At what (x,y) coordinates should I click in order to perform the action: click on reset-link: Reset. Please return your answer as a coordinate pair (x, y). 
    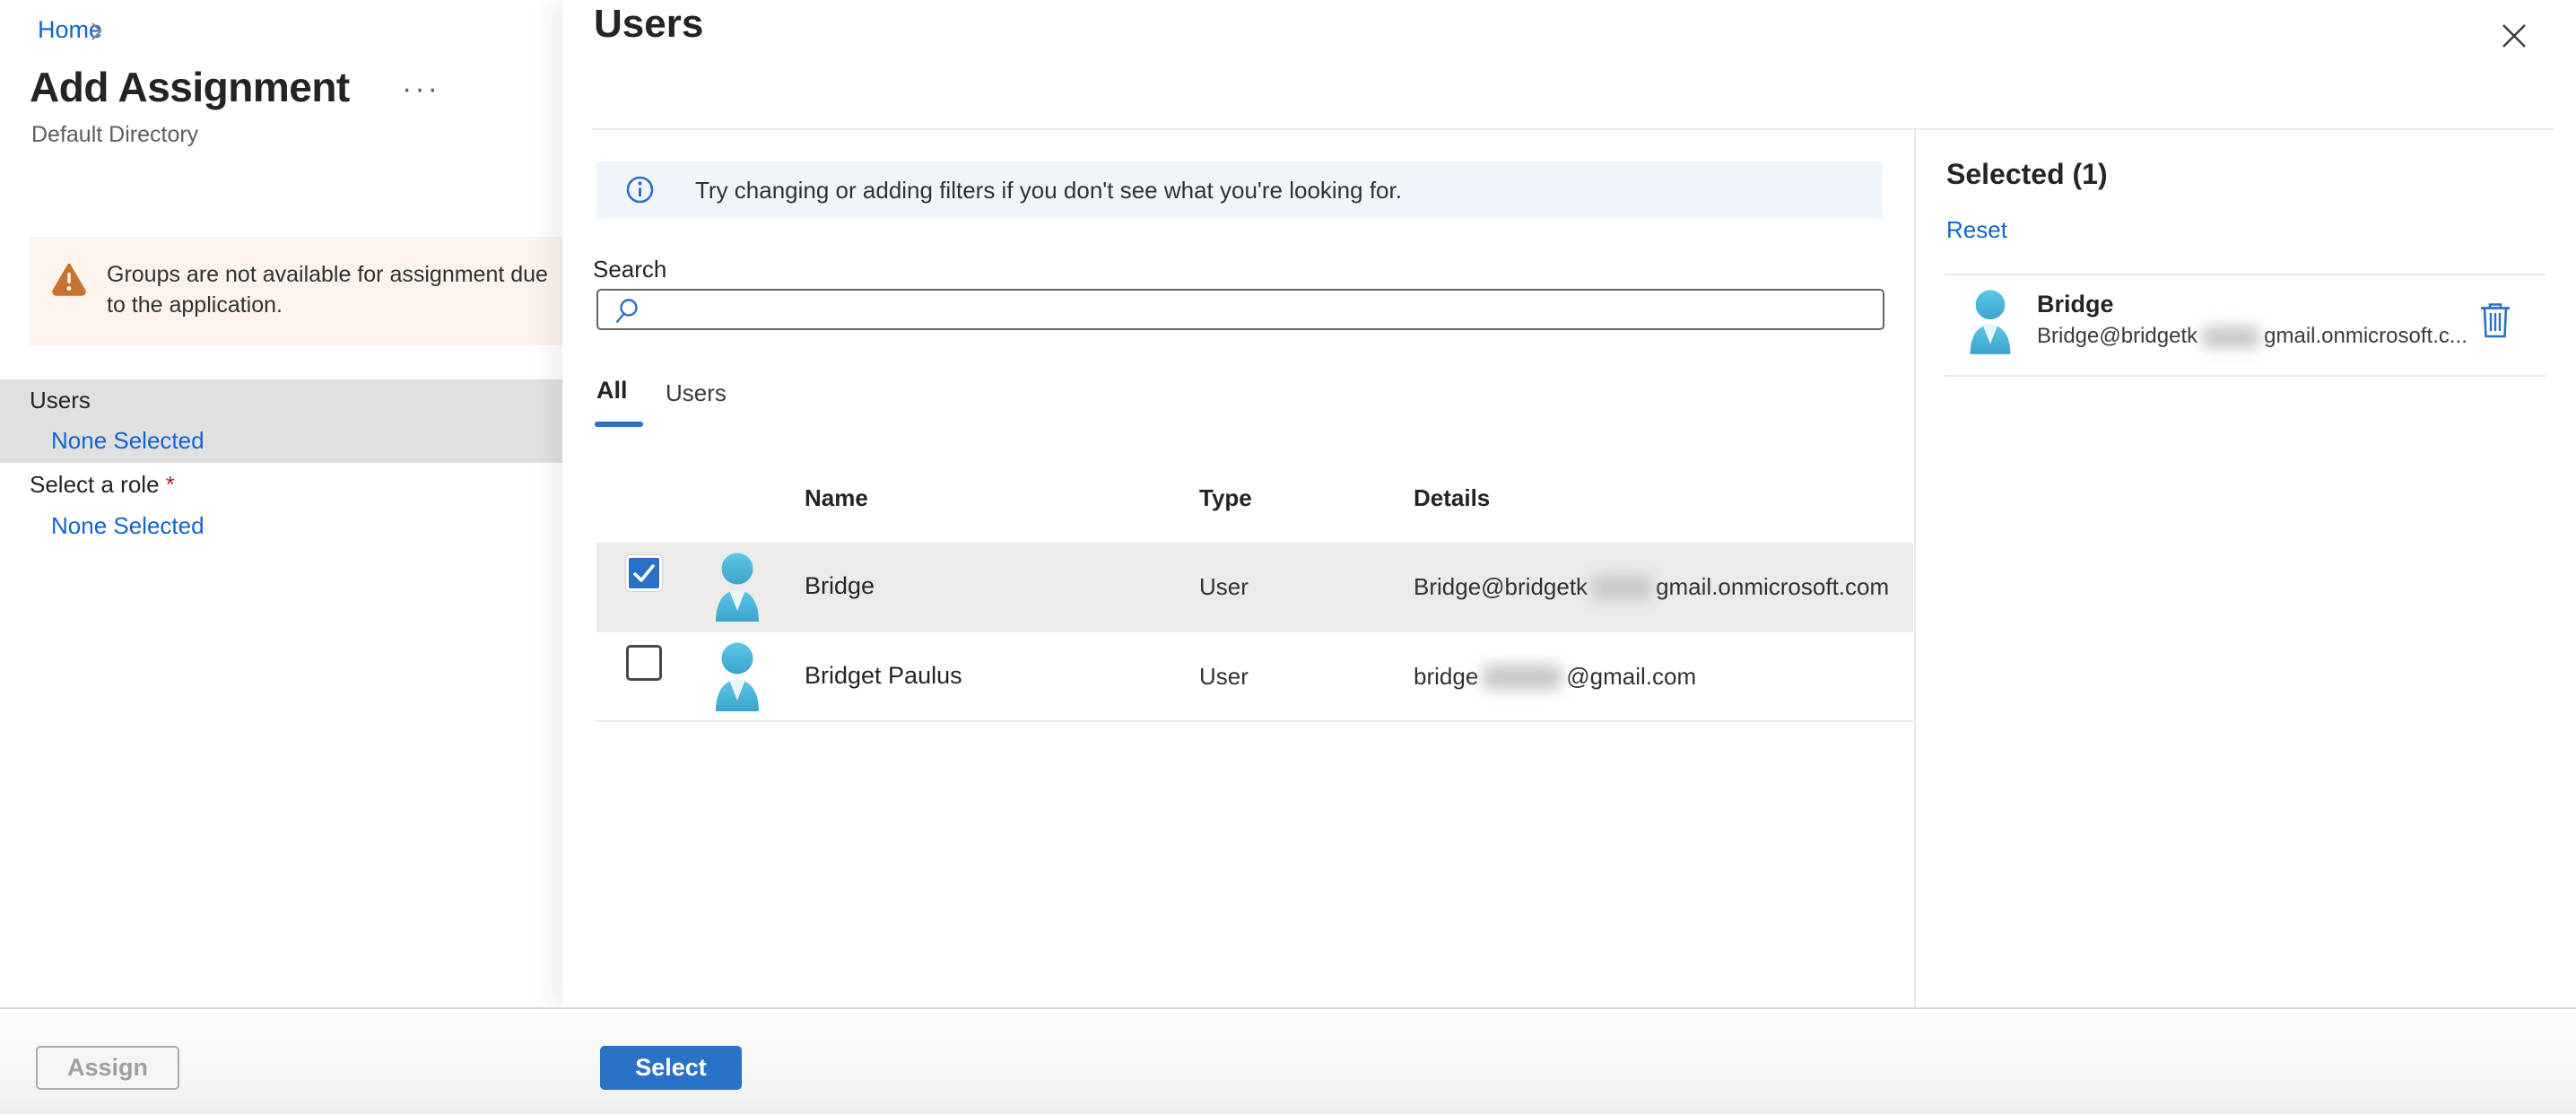
    Looking at the image, I should click on (1976, 230).